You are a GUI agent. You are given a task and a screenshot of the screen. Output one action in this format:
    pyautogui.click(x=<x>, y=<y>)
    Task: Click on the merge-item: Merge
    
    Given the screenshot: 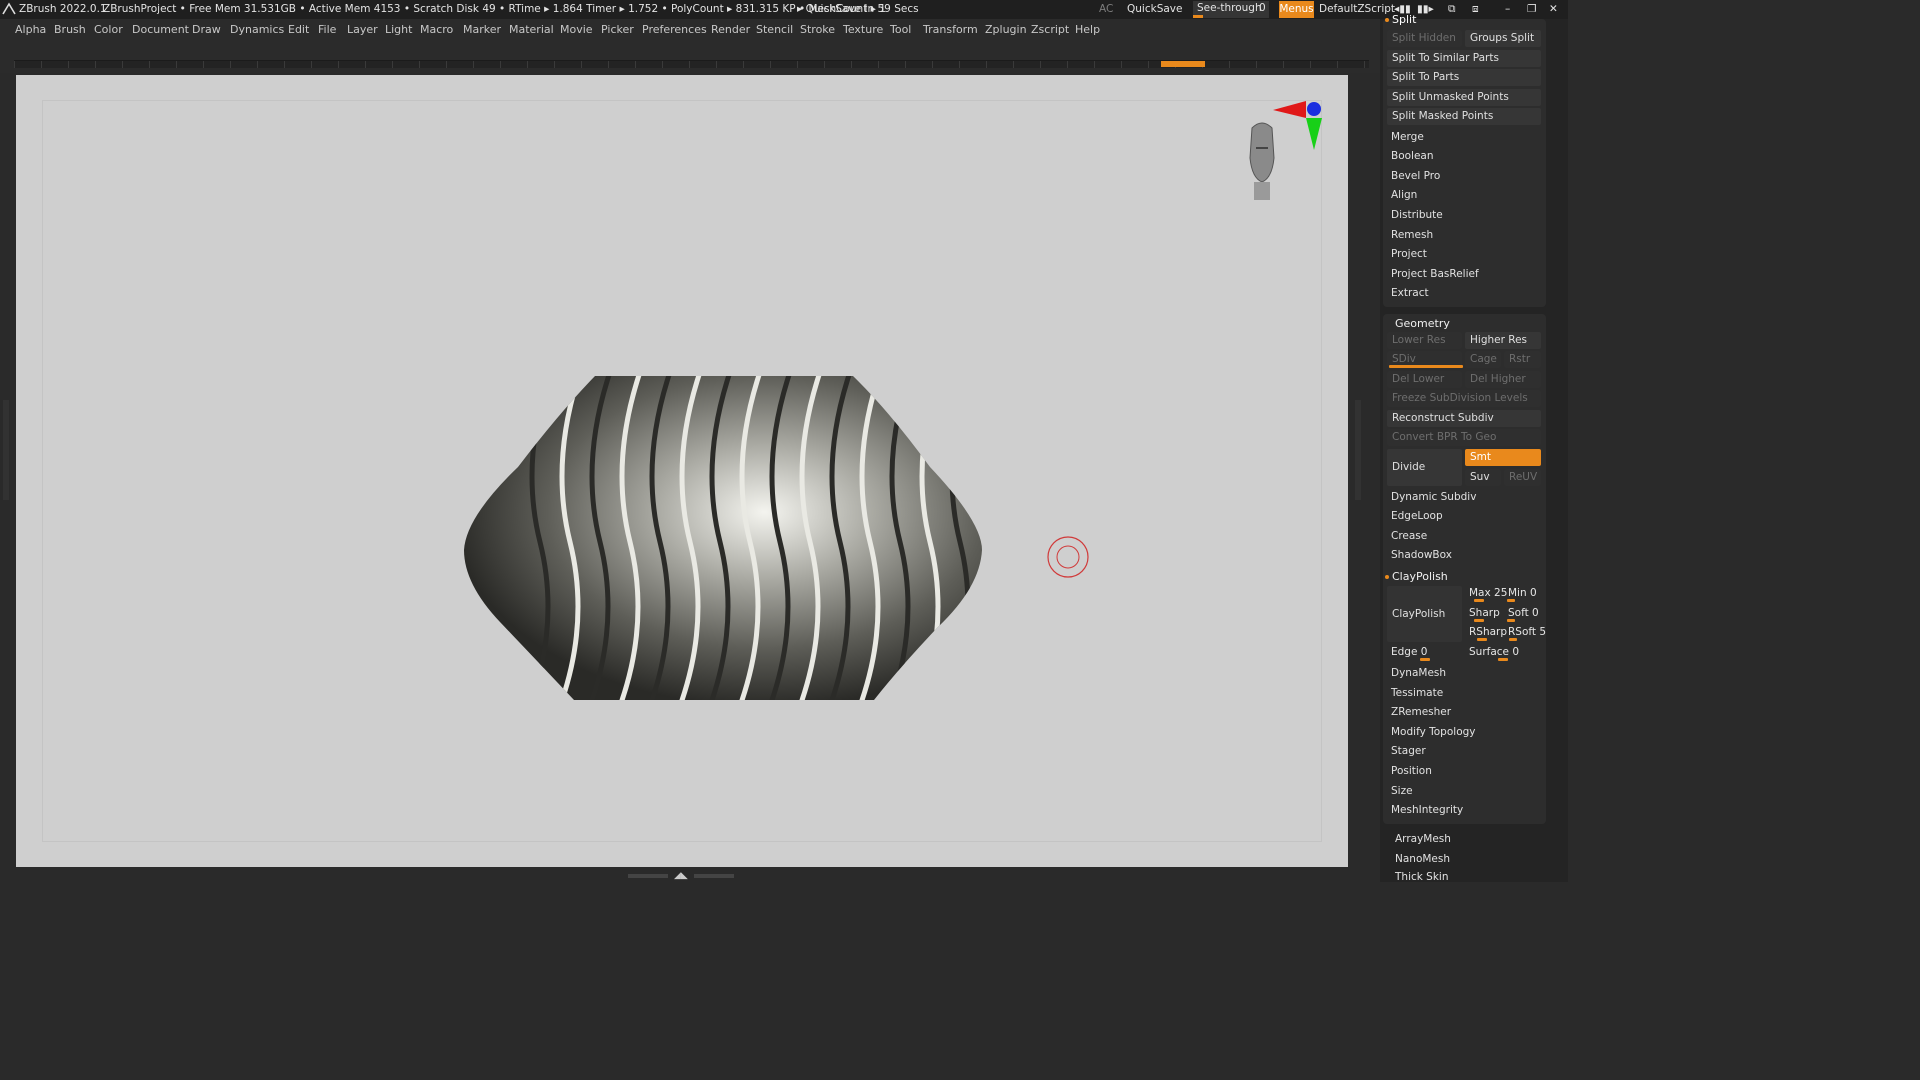 What is the action you would take?
    pyautogui.click(x=1407, y=137)
    